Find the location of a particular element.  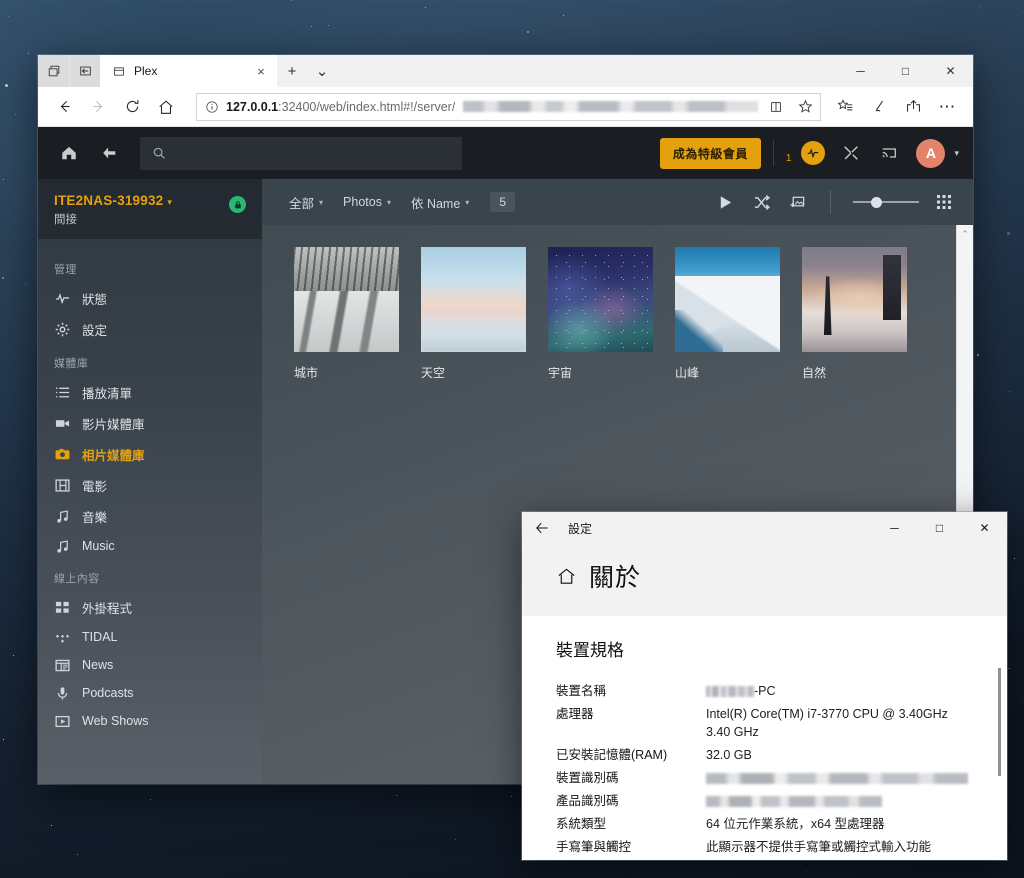

address-bar: 127.0.0.1:32400/web/index.html#!/server/ is located at coordinates (508, 106).